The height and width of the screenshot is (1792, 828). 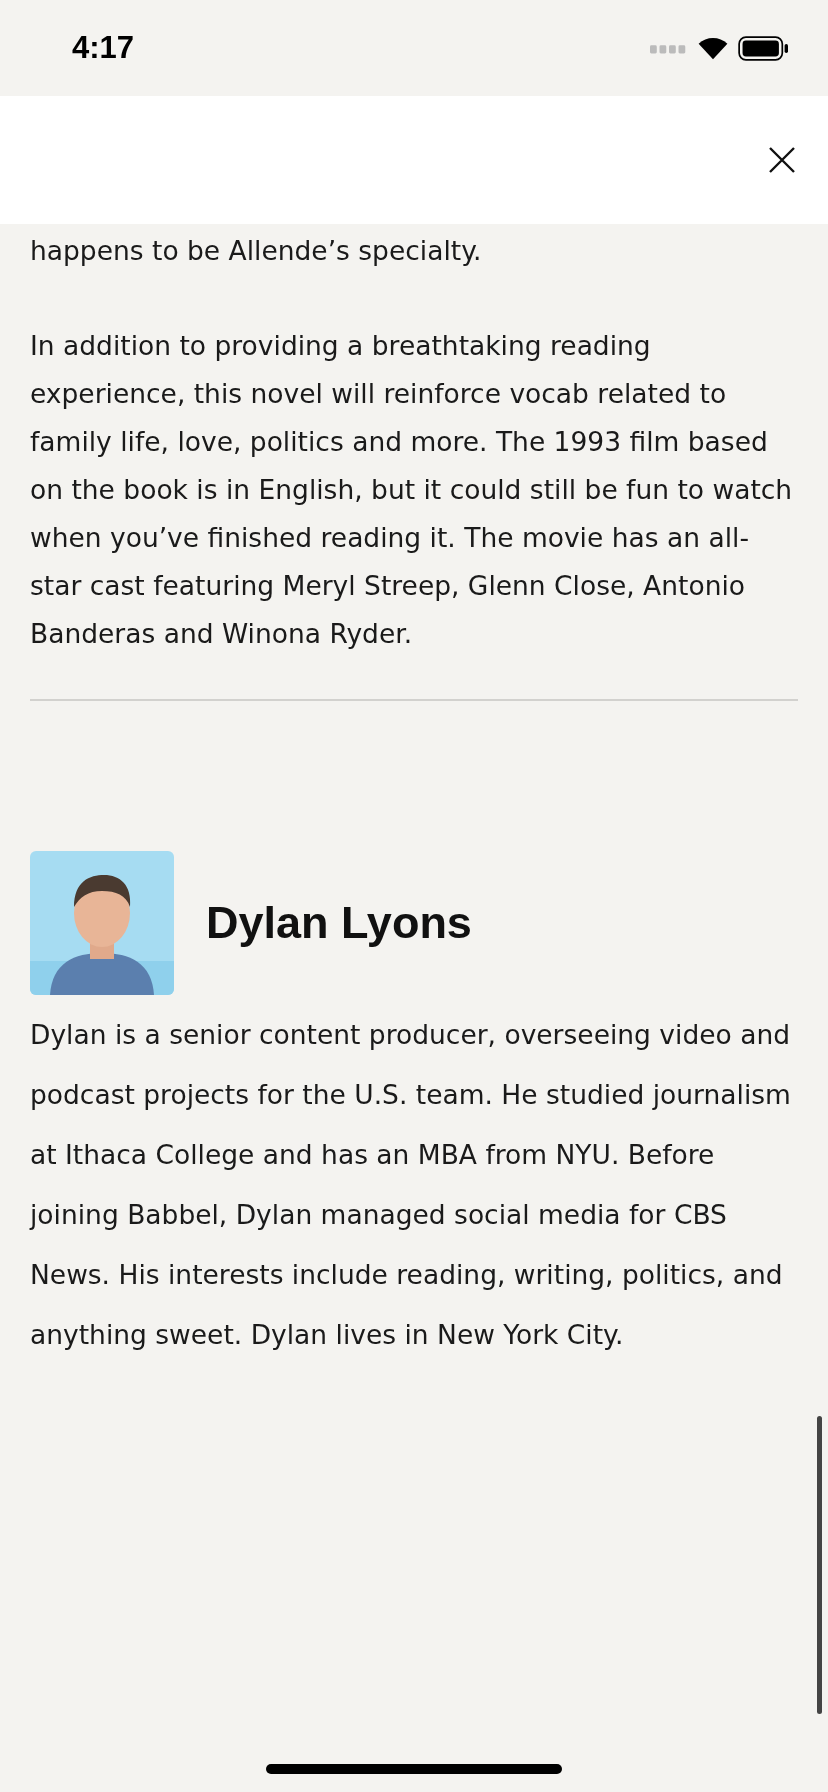 What do you see at coordinates (782, 160) in the screenshot?
I see `close-icon` at bounding box center [782, 160].